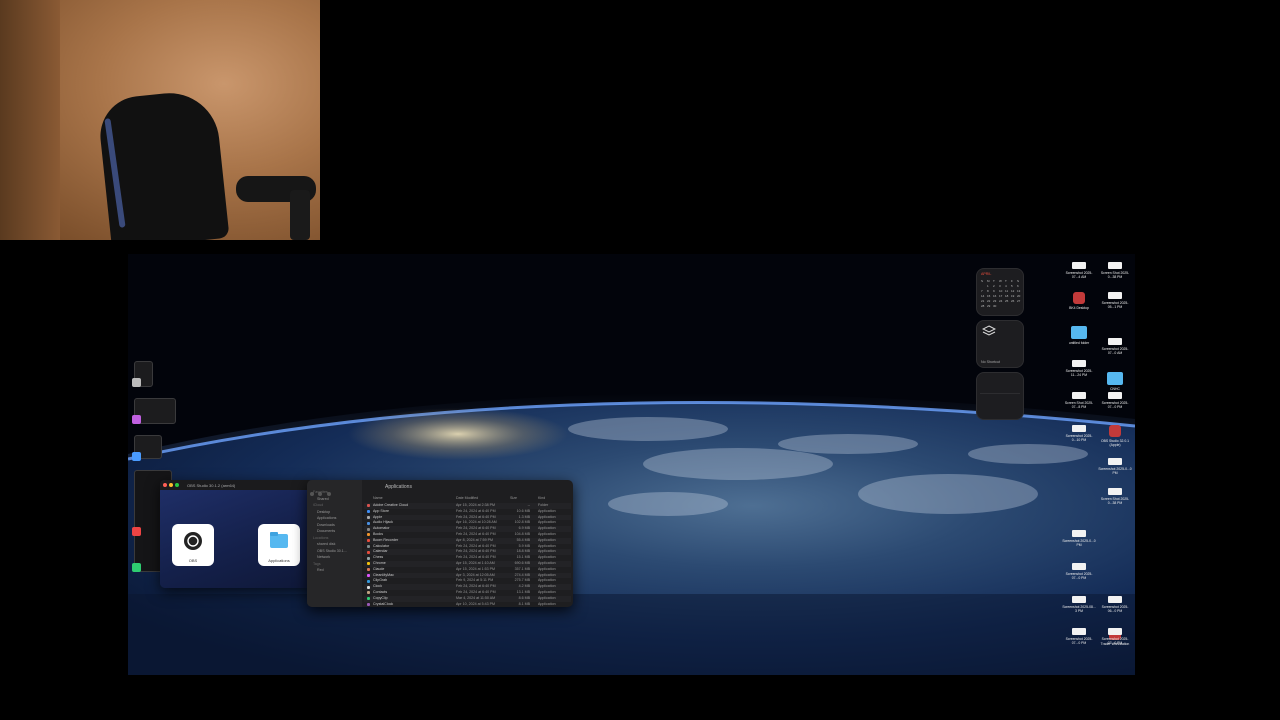  Describe the element at coordinates (1079, 373) in the screenshot. I see `desktop-item-label: Screenshot 2025-11...24 PM` at that location.